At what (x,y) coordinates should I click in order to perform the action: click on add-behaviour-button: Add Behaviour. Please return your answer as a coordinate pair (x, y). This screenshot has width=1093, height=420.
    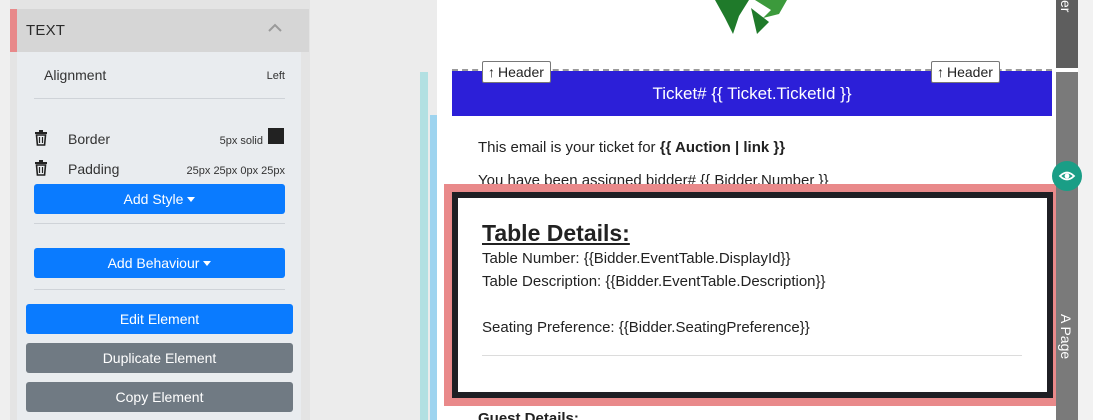
    Looking at the image, I should click on (159, 263).